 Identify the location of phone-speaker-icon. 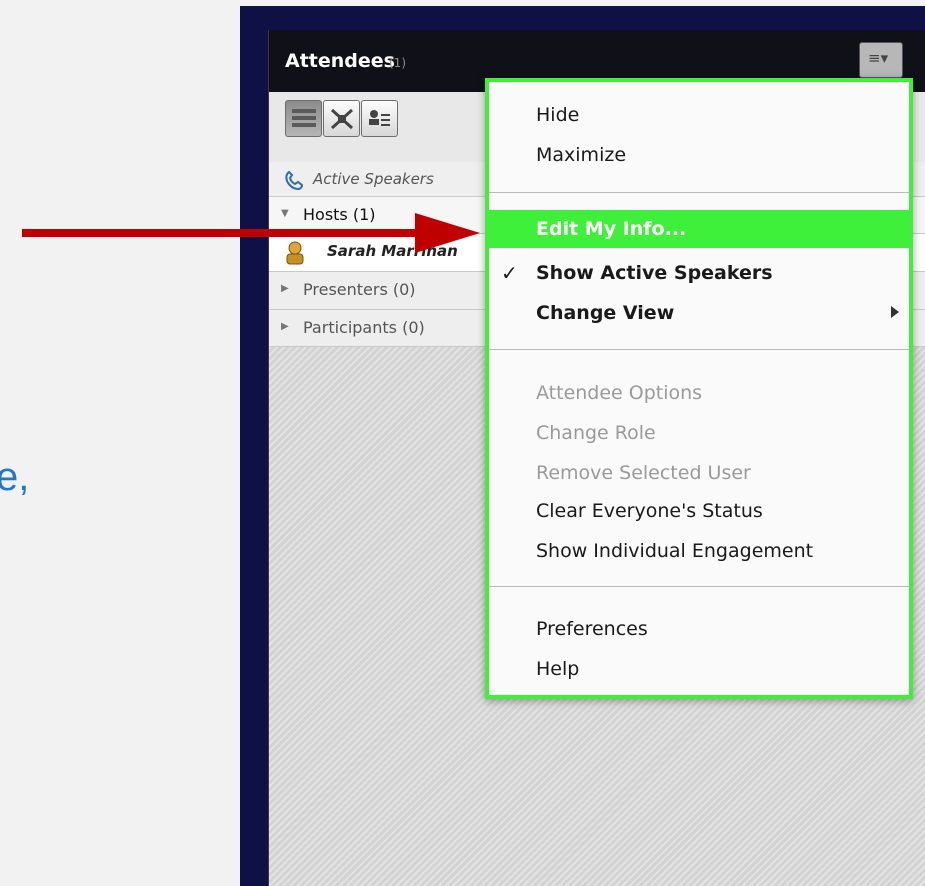
(294, 180).